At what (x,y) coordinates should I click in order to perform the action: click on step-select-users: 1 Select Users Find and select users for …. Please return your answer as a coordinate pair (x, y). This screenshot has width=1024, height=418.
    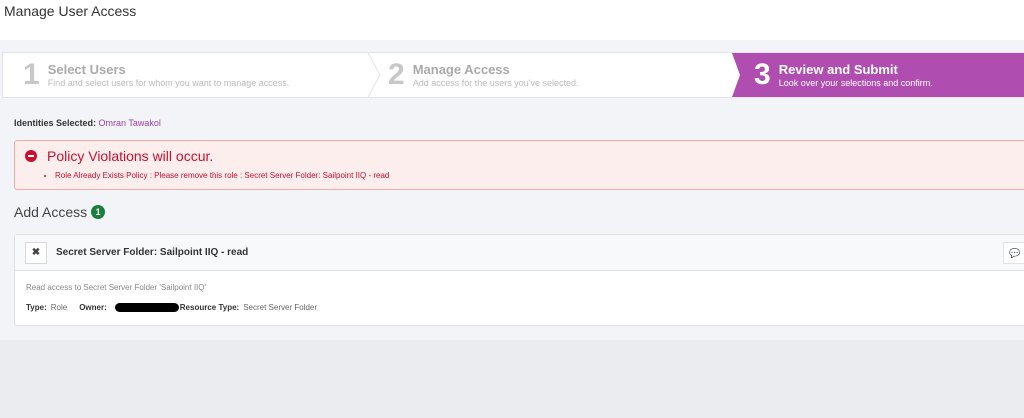
    Looking at the image, I should click on (156, 75).